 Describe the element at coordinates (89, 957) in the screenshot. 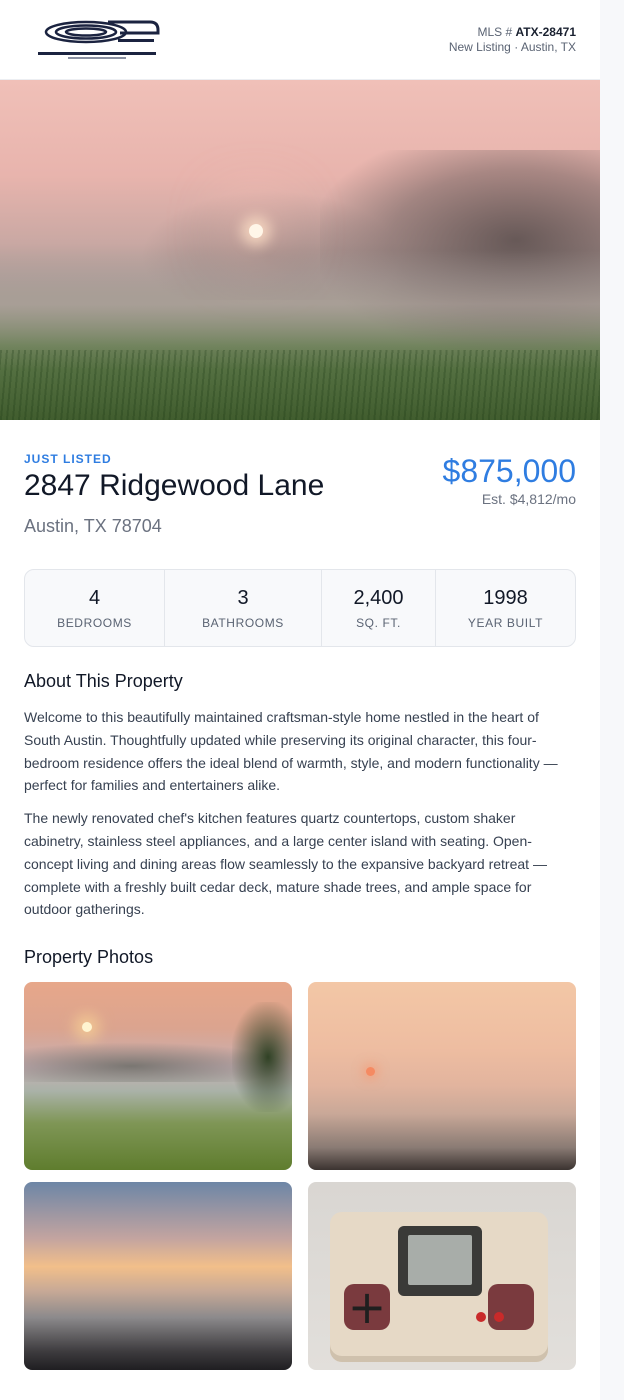

I see `photos-heading: Property Photos` at that location.